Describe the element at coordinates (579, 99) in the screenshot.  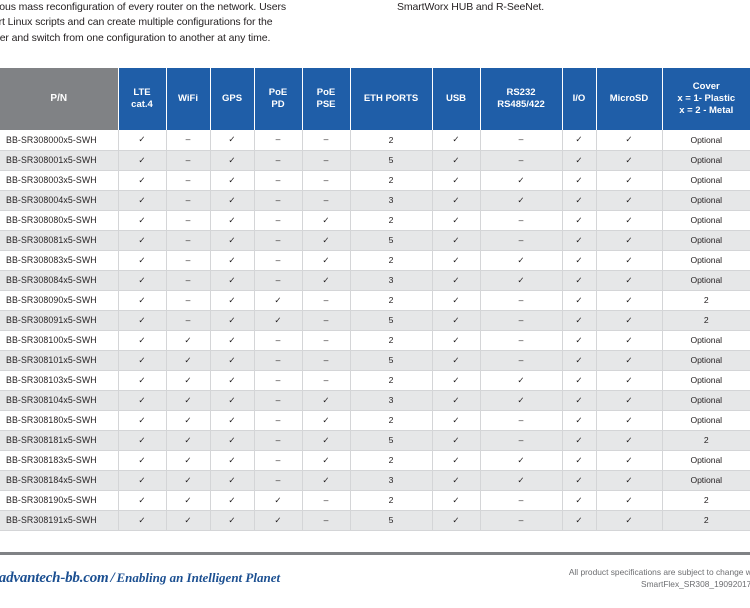
I see `column-header-io: I/O` at that location.